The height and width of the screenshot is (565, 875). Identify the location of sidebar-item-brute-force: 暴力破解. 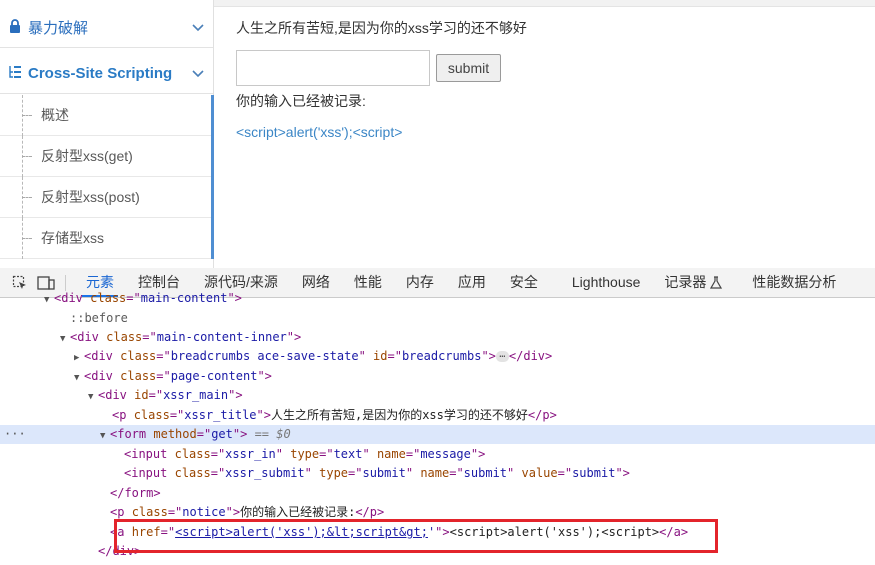
(106, 28).